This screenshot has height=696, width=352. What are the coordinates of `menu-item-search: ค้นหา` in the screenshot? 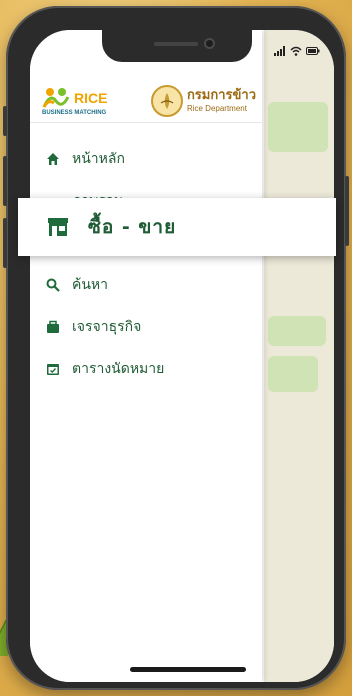 It's located at (146, 285).